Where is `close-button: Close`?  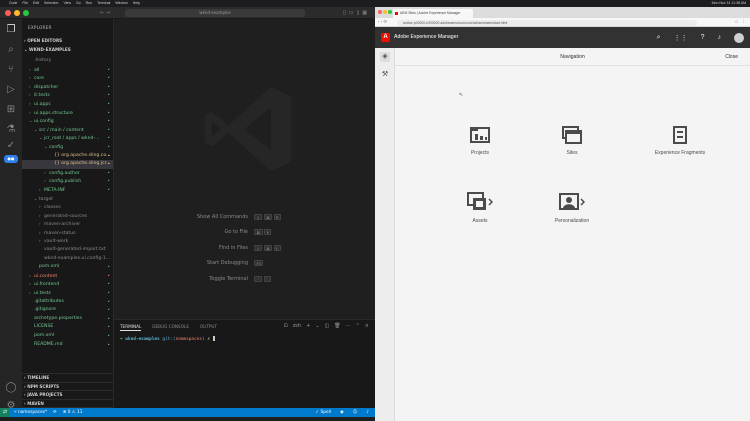 close-button: Close is located at coordinates (731, 57).